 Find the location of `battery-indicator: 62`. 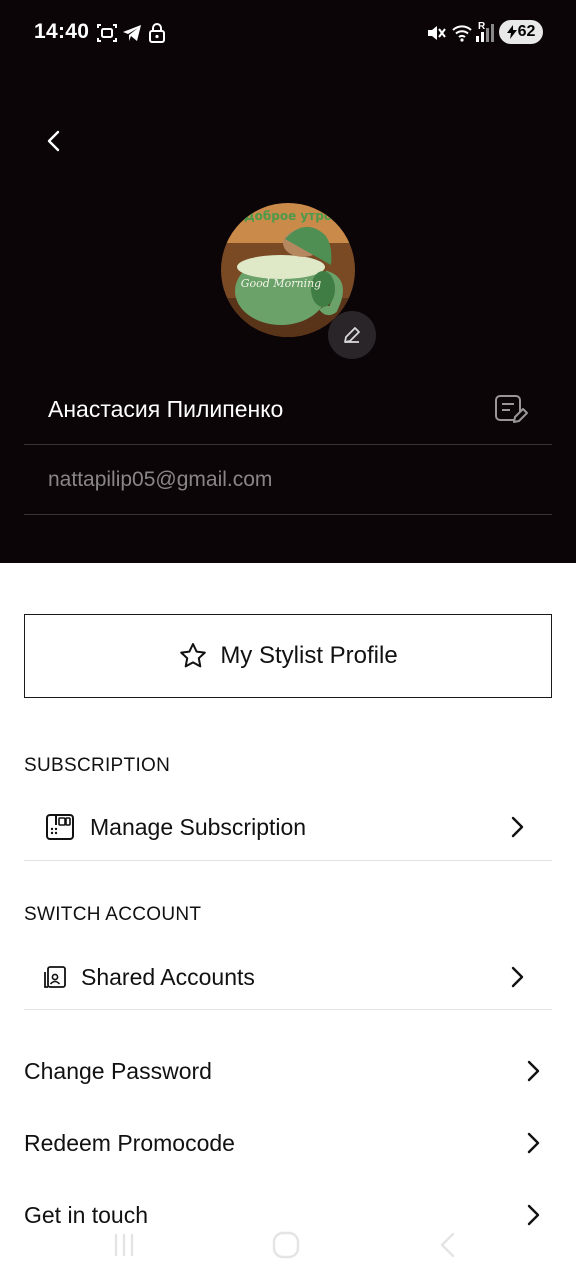

battery-indicator: 62 is located at coordinates (521, 32).